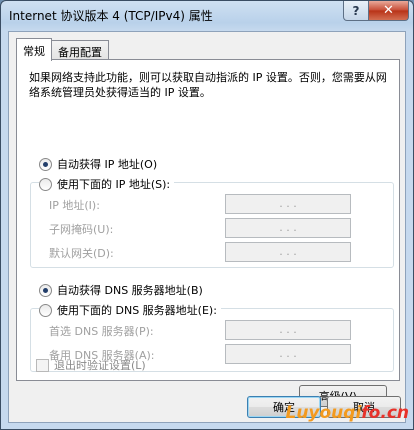 The image size is (414, 430). I want to click on validate-on-exit-checkbox, so click(42, 365).